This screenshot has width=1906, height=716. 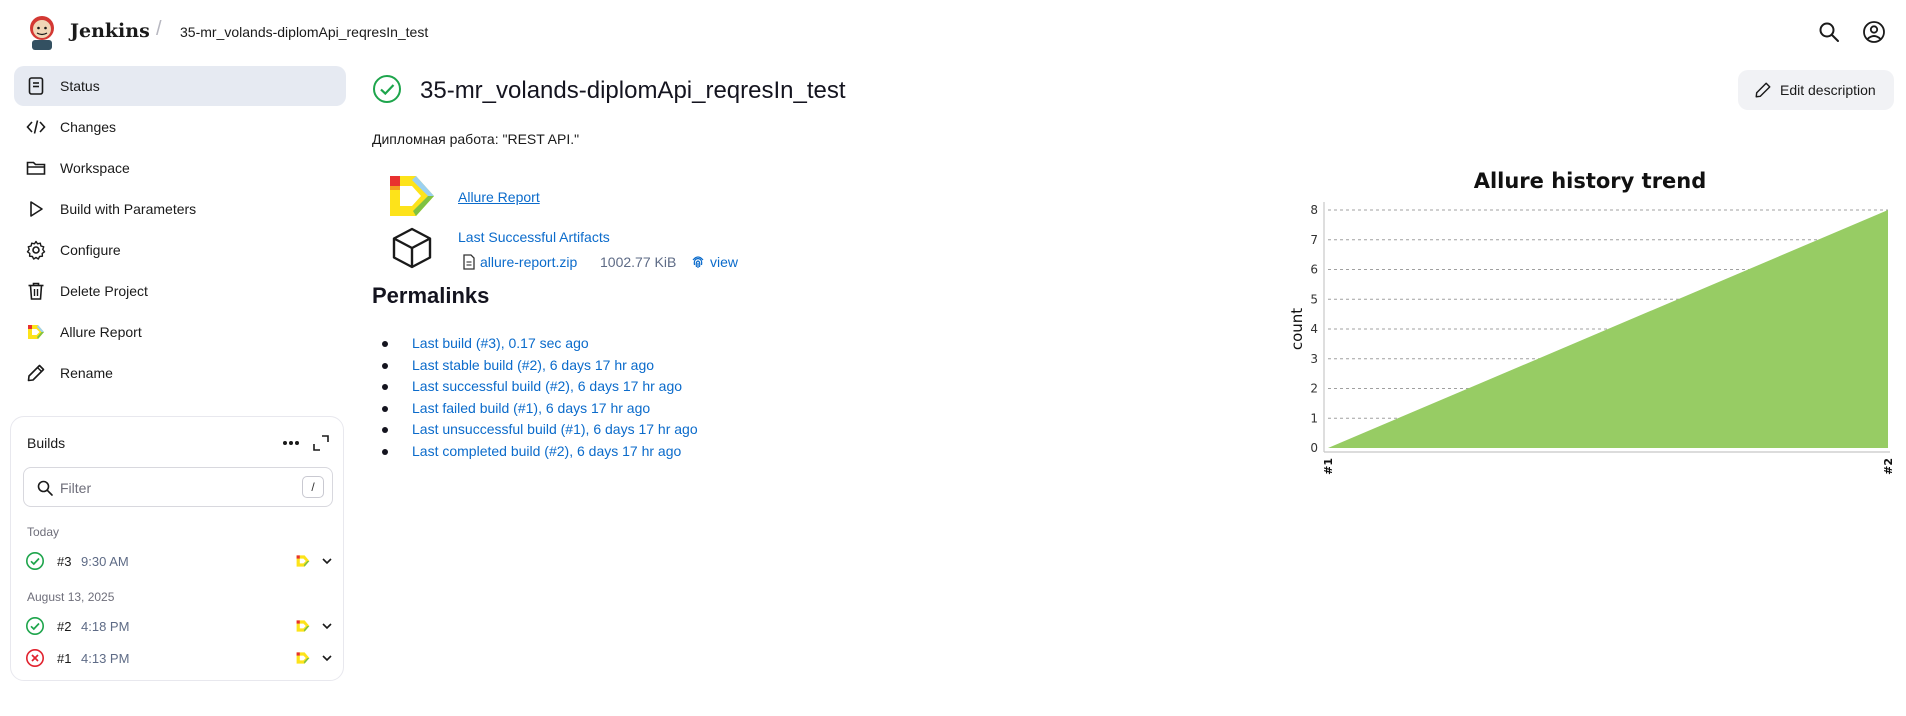 What do you see at coordinates (533, 365) in the screenshot?
I see `permalink-last-stable-build: Last stable build (#2), 6 days 17 hr ago` at bounding box center [533, 365].